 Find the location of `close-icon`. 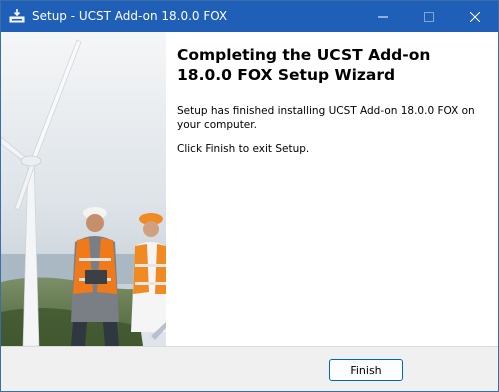

close-icon is located at coordinates (475, 16).